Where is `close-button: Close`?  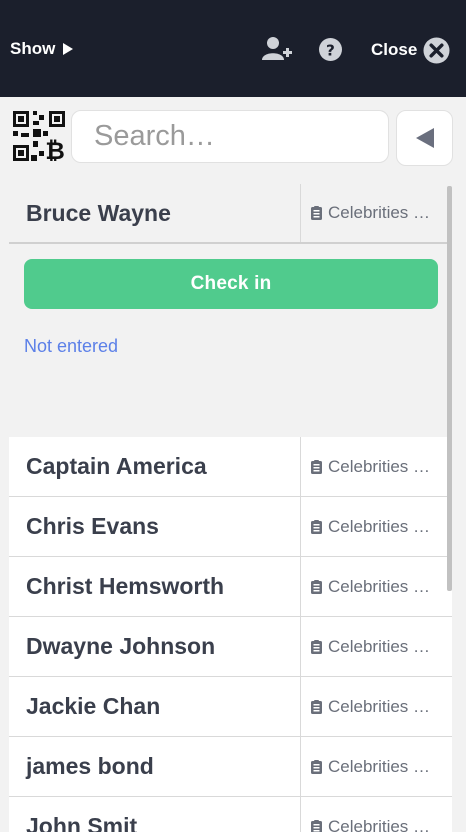
close-button: Close is located at coordinates (410, 50).